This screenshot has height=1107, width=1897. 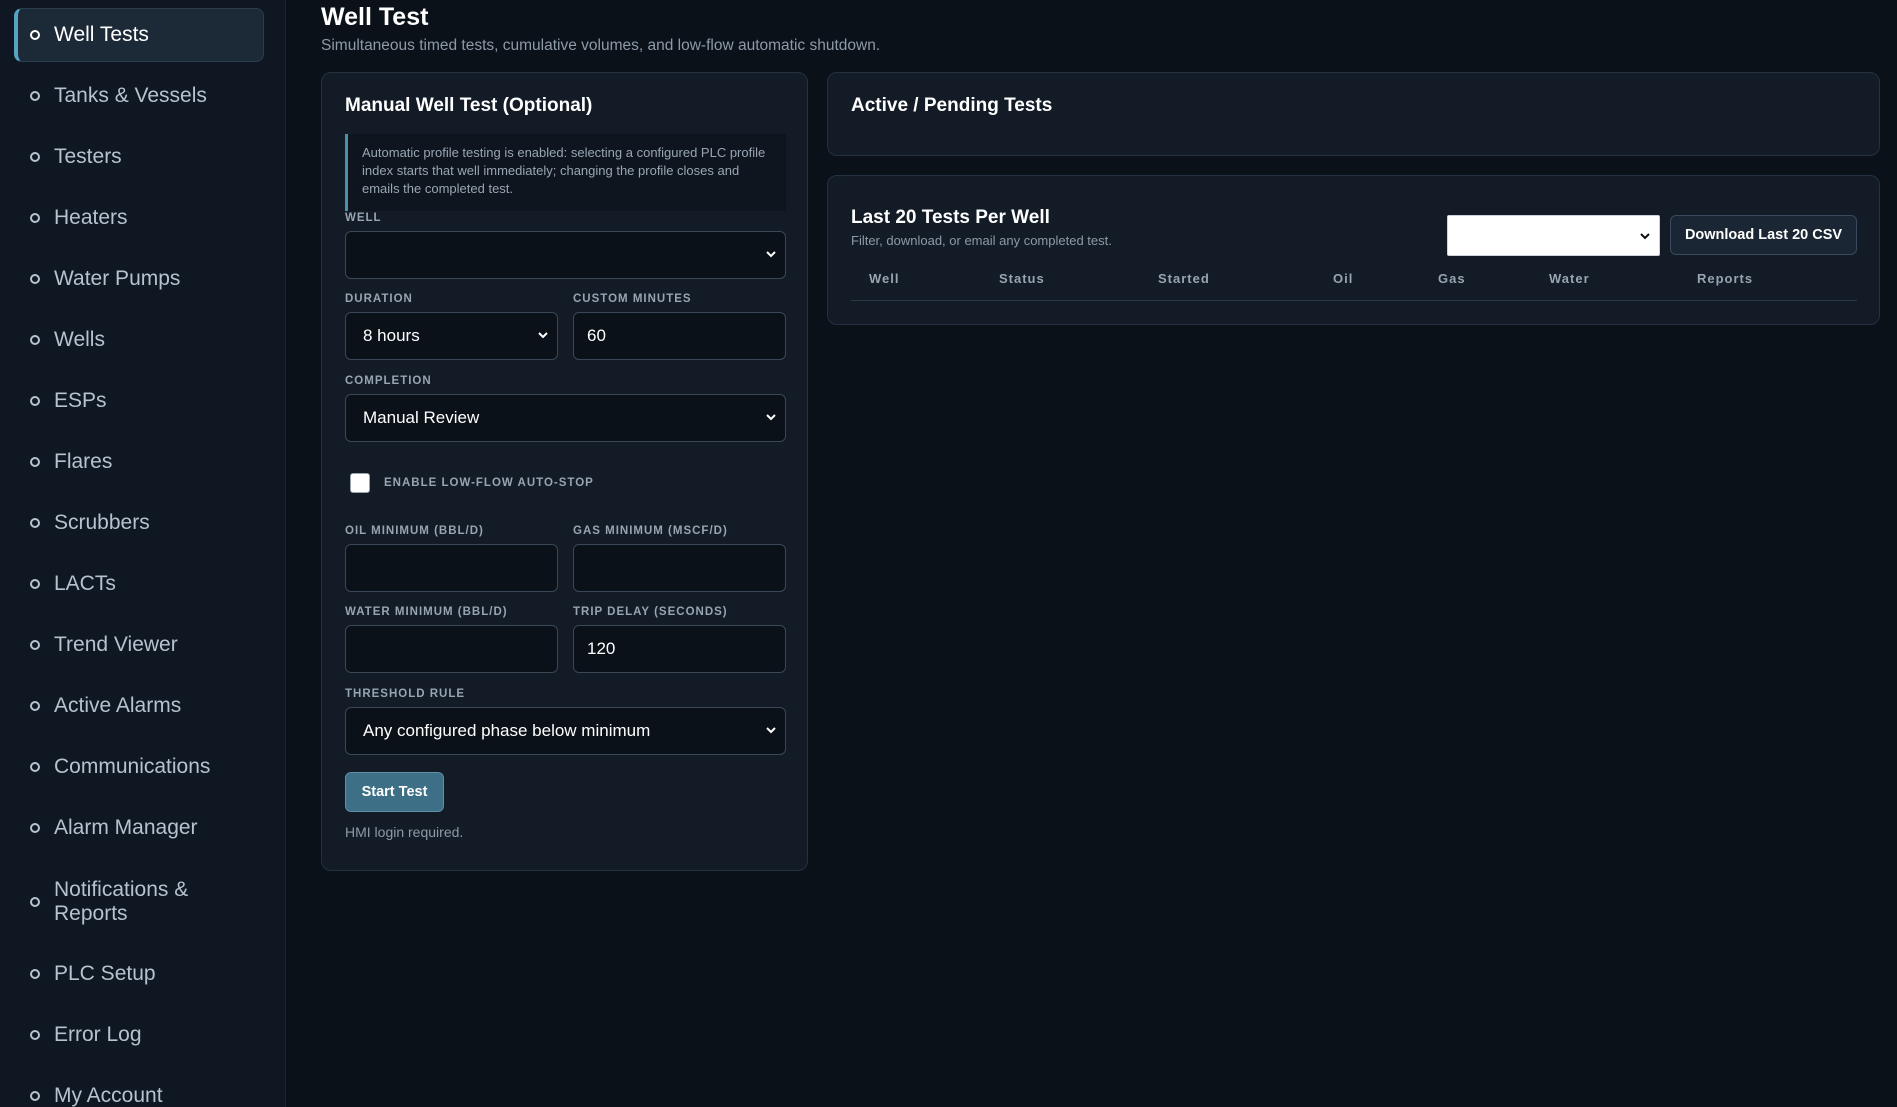 What do you see at coordinates (375, 17) in the screenshot?
I see `page-title: Well Test` at bounding box center [375, 17].